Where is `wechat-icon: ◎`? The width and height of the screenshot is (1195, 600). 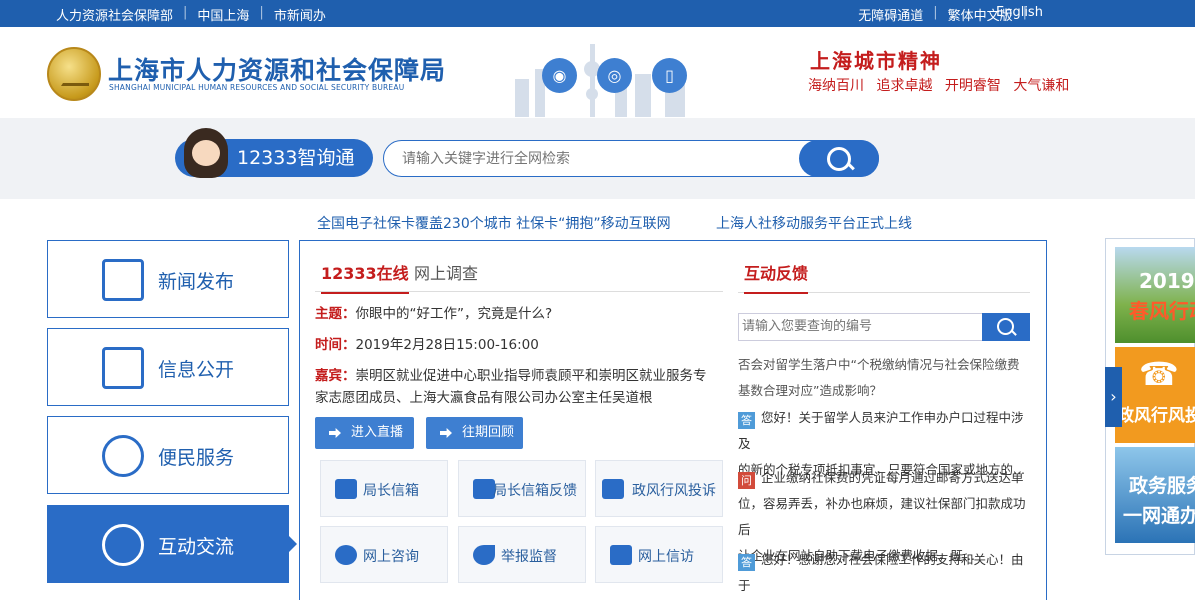
wechat-icon: ◎ is located at coordinates (614, 75).